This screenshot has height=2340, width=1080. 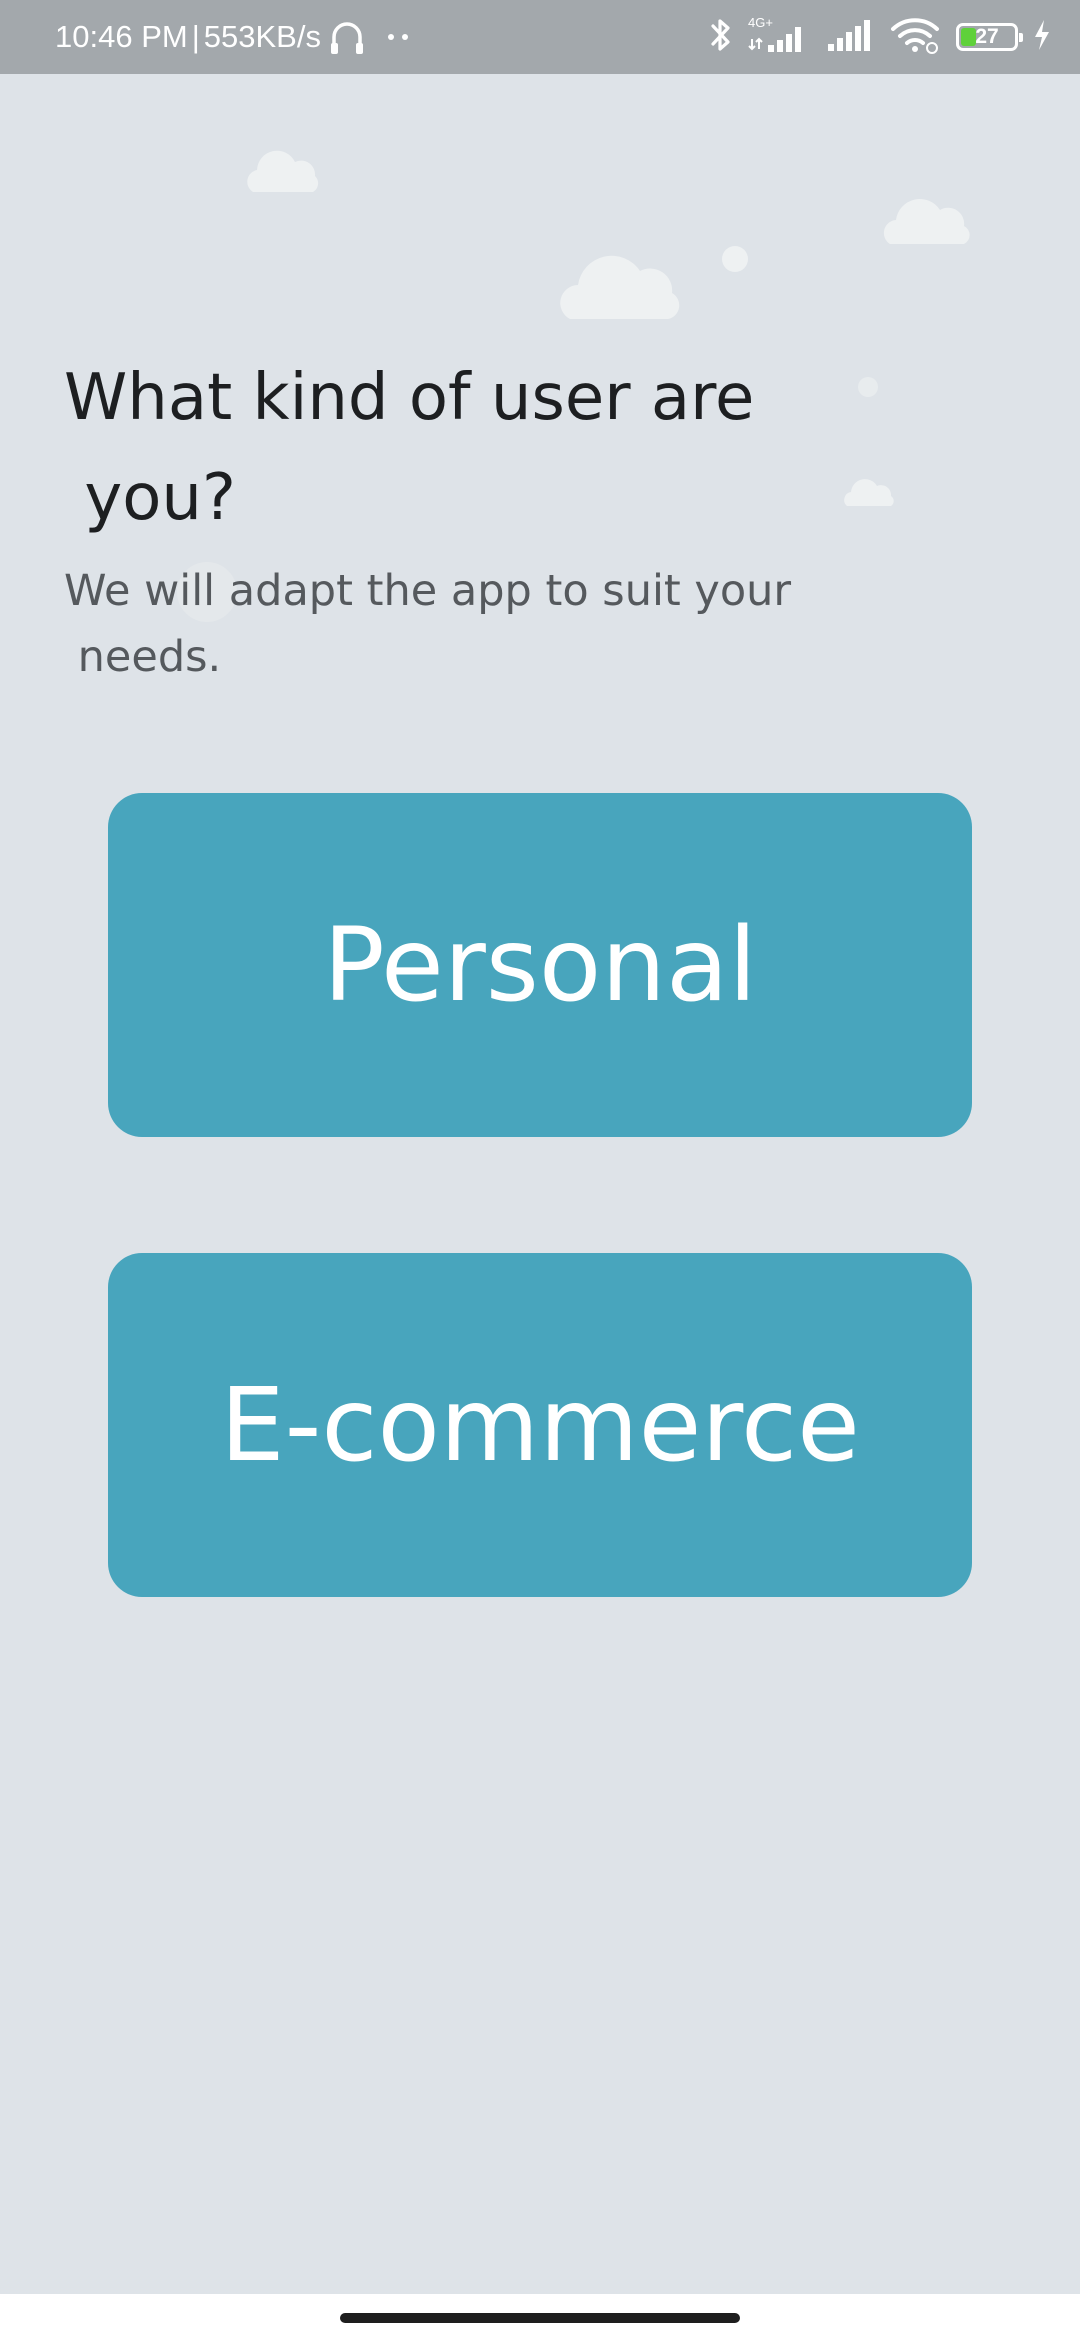 I want to click on bluetooth-icon, so click(x=721, y=37).